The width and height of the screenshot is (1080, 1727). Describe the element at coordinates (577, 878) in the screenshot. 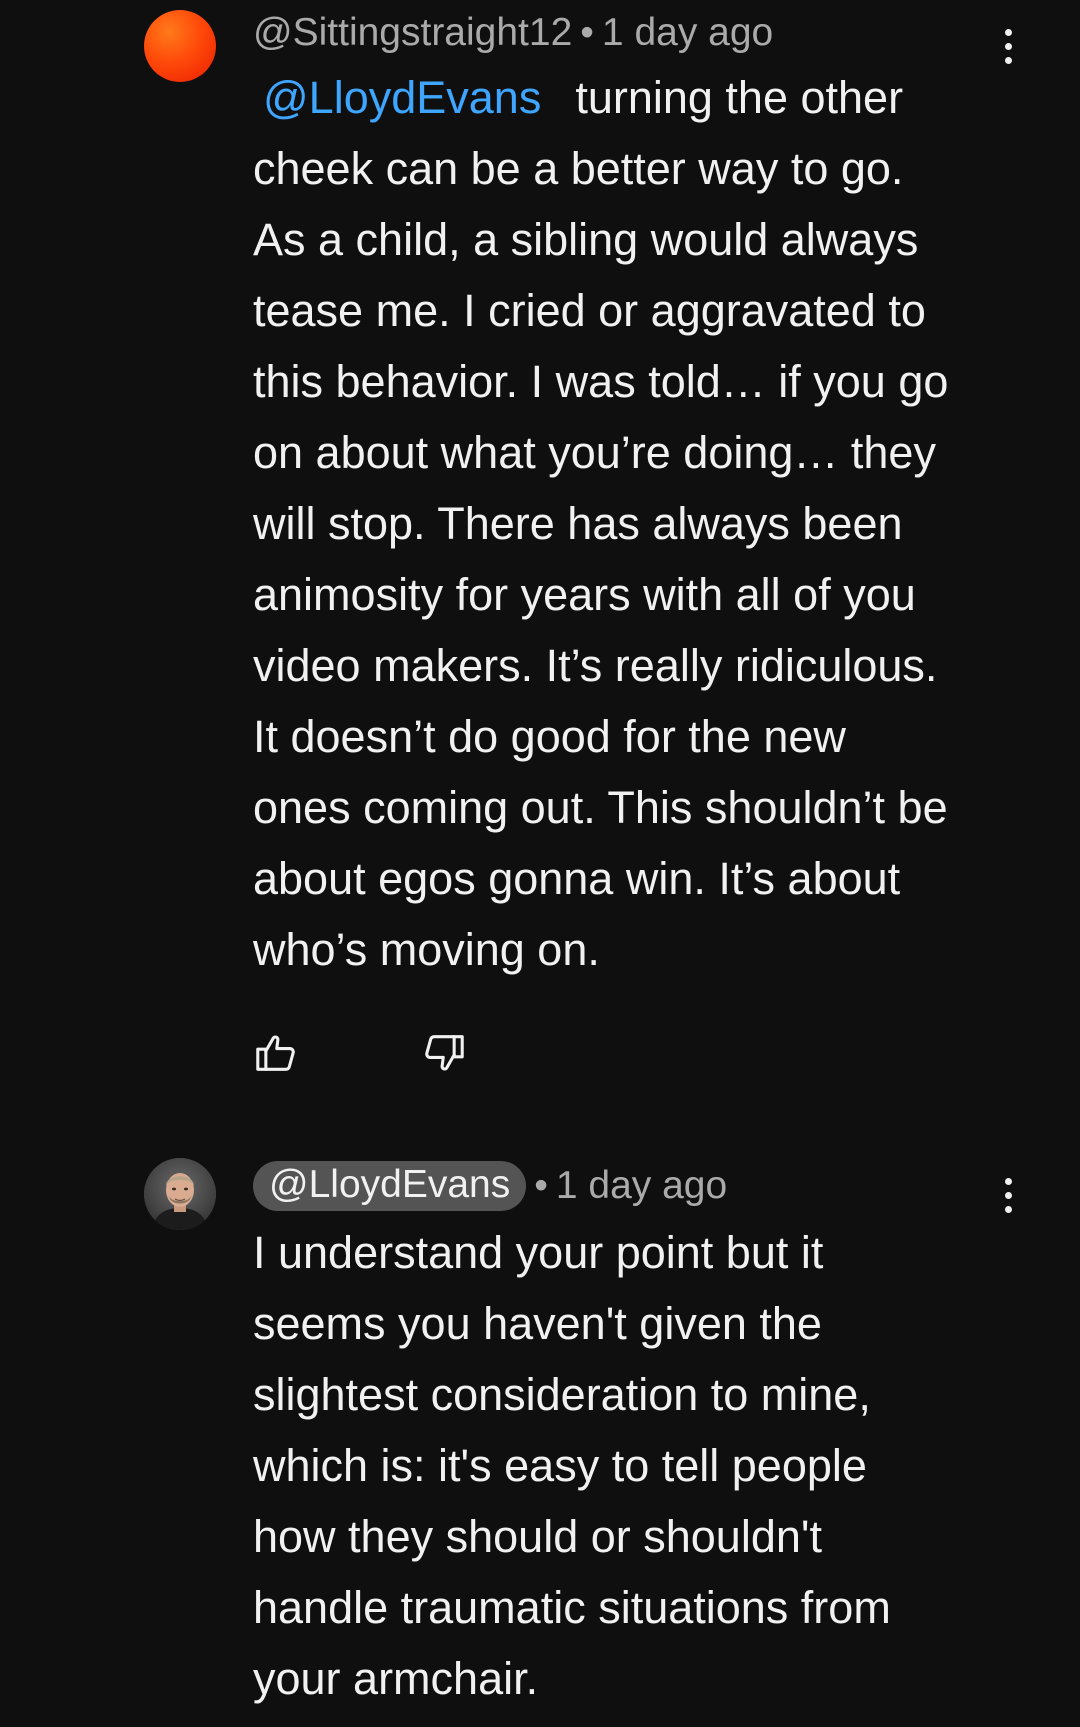

I see `comment-line: about egos gonna win. It’s about` at that location.